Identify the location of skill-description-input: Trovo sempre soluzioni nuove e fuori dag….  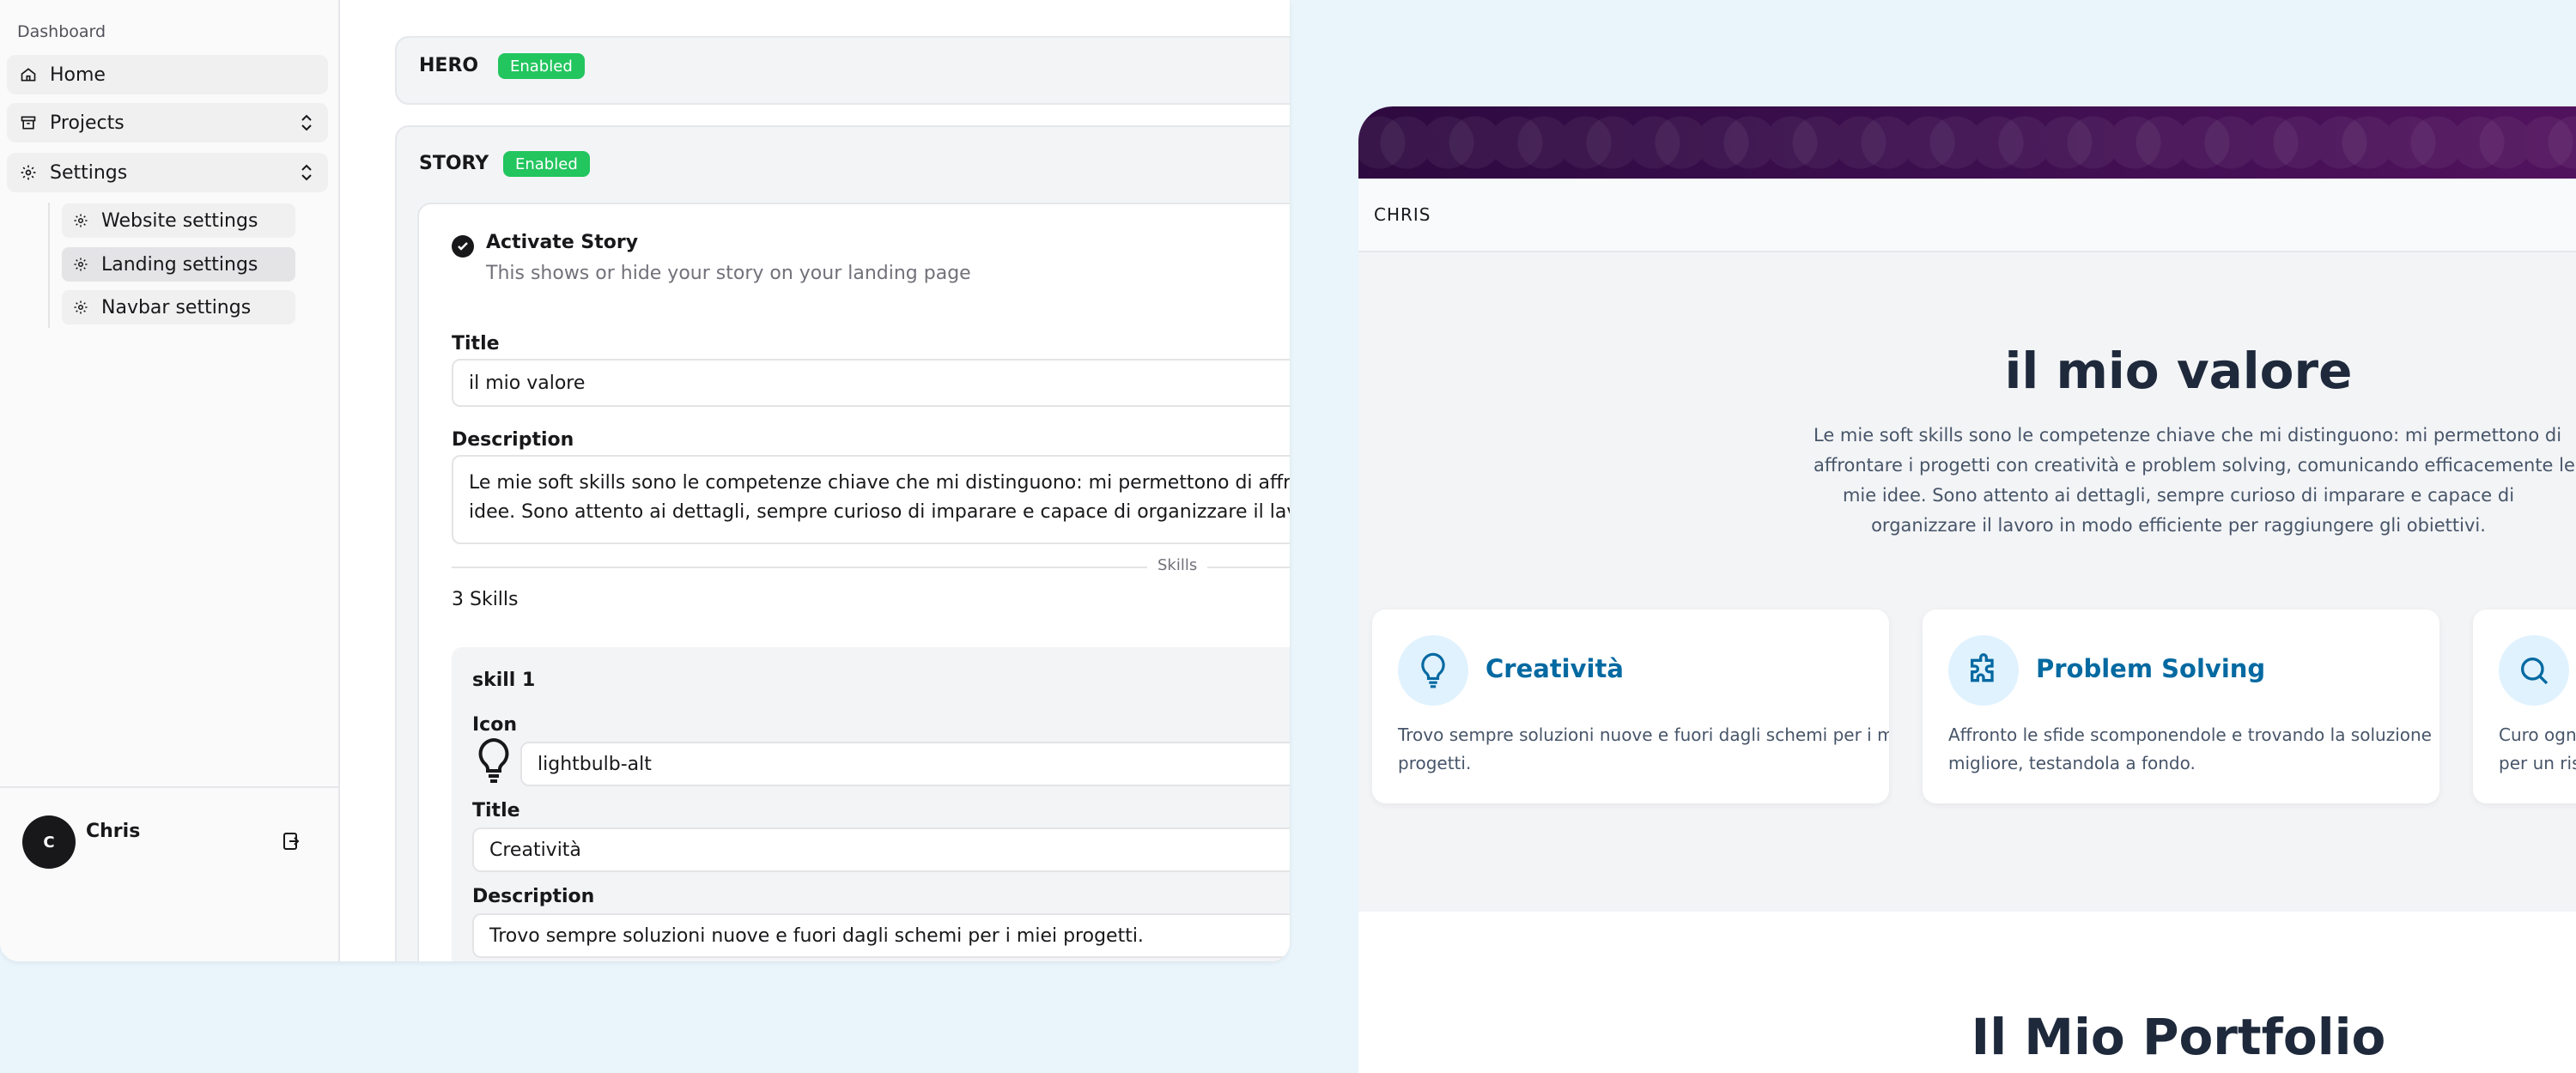
(881, 935).